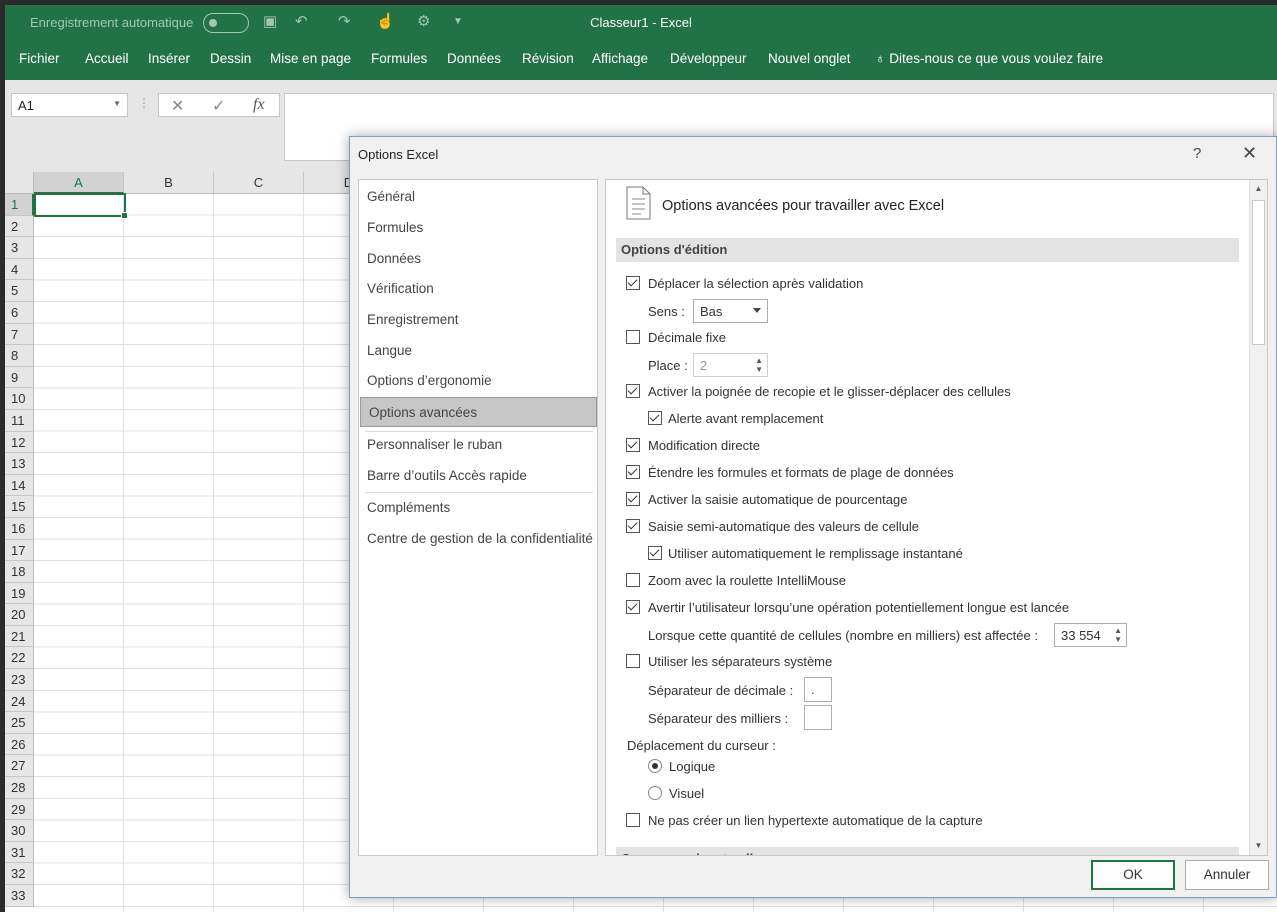 The width and height of the screenshot is (1277, 912). Describe the element at coordinates (19, 744) in the screenshot. I see `row-header: 26` at that location.